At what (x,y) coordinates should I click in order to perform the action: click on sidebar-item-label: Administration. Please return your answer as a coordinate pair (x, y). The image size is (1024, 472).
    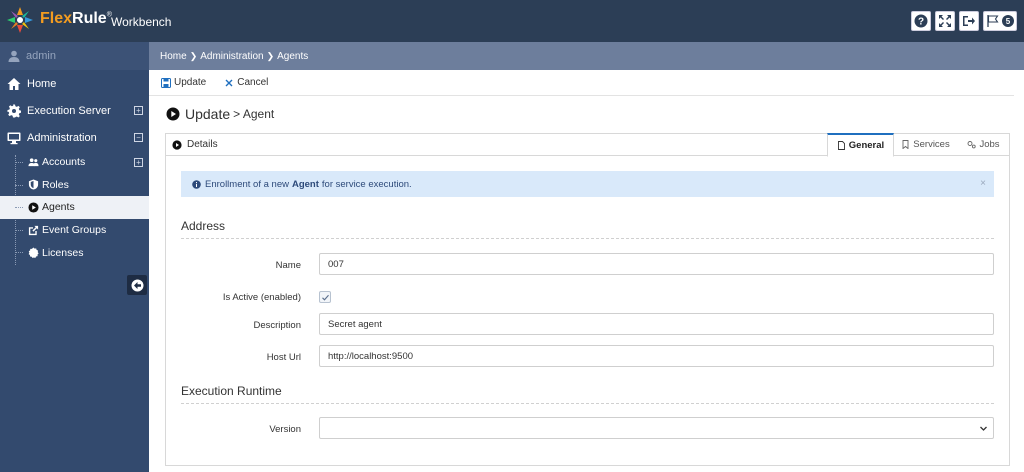
    Looking at the image, I should click on (62, 137).